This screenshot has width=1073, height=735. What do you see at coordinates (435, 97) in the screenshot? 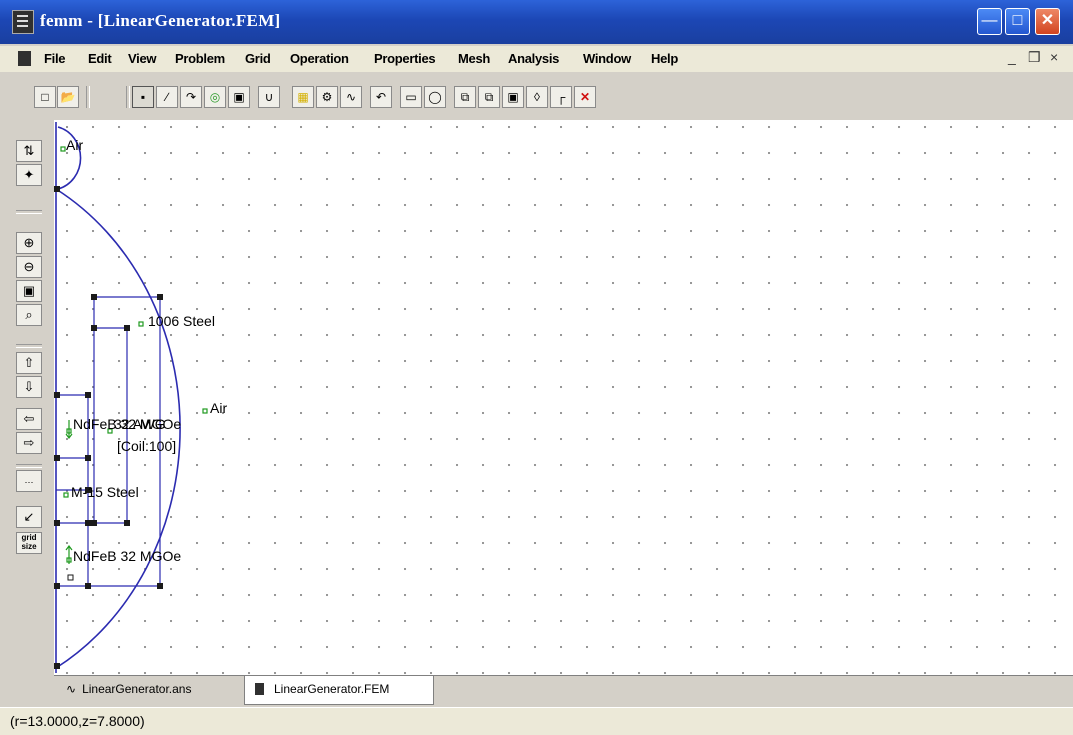
I see `circle-select-icon: ◯` at bounding box center [435, 97].